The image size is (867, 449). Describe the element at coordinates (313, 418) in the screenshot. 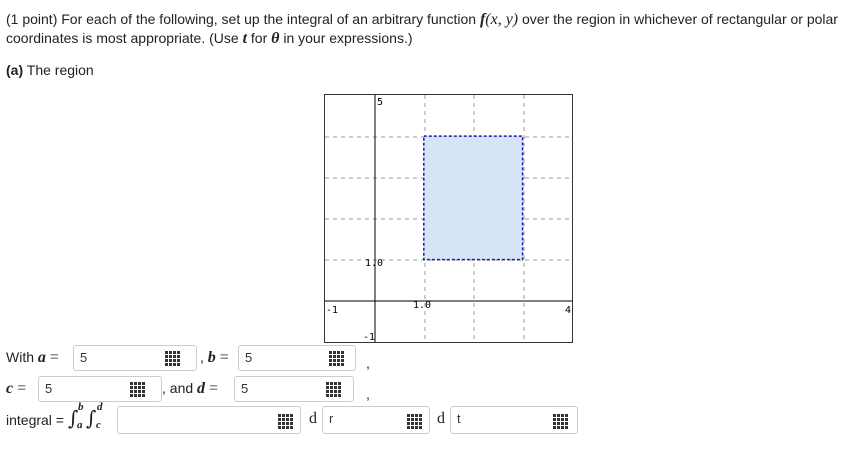

I see `d1-symbol: d` at that location.